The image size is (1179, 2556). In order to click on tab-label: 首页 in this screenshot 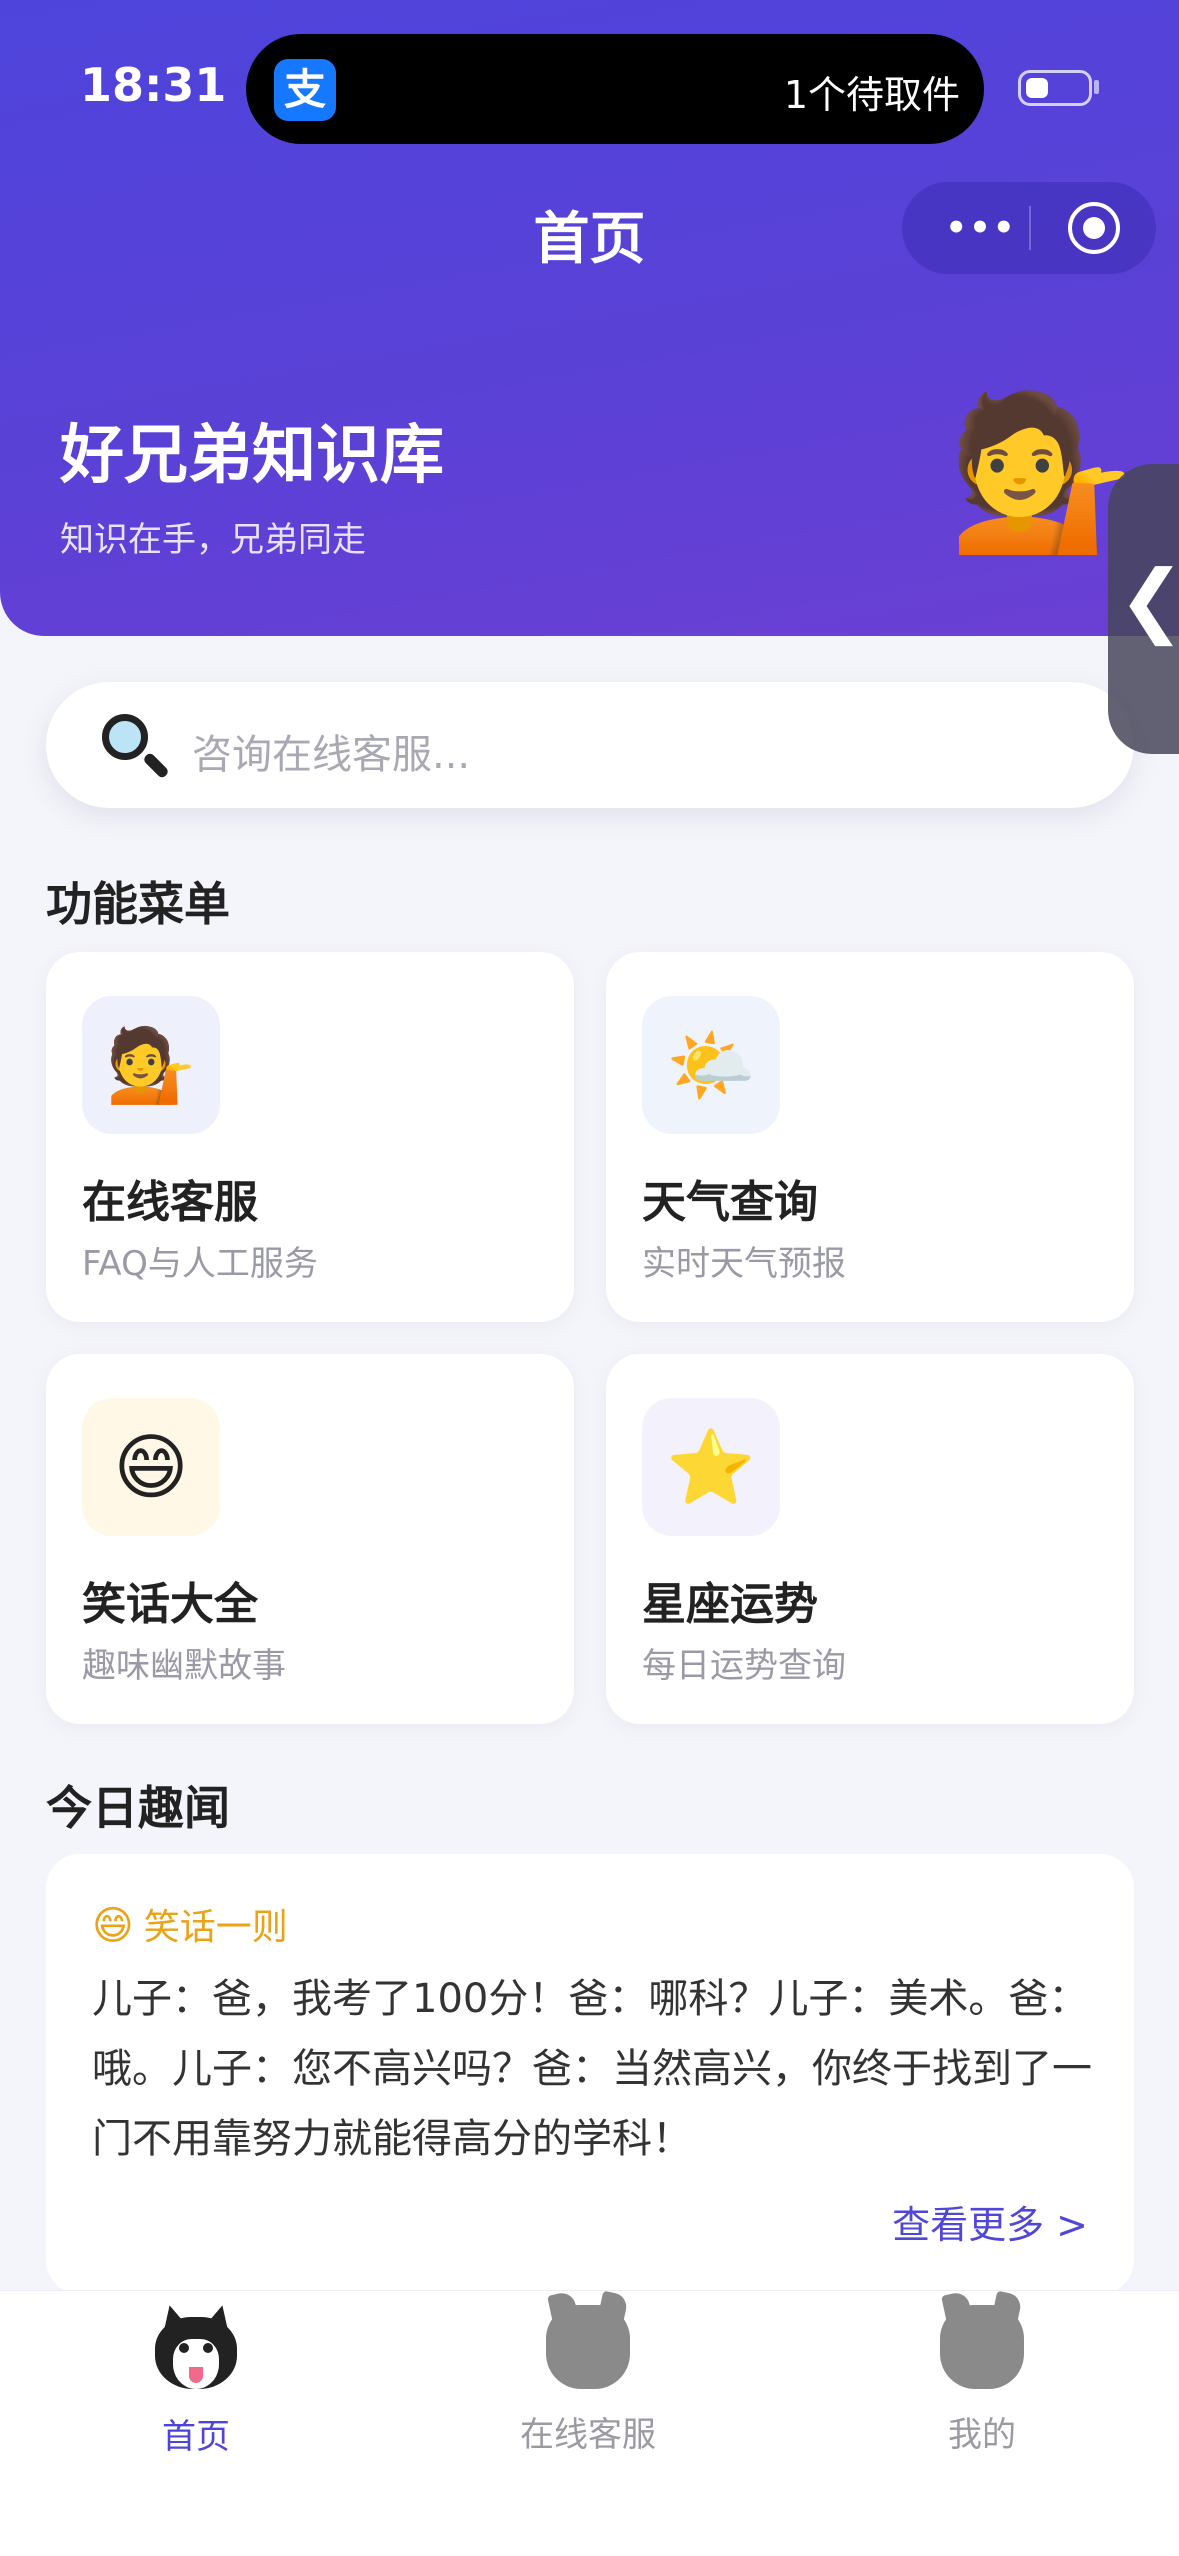, I will do `click(196, 2437)`.